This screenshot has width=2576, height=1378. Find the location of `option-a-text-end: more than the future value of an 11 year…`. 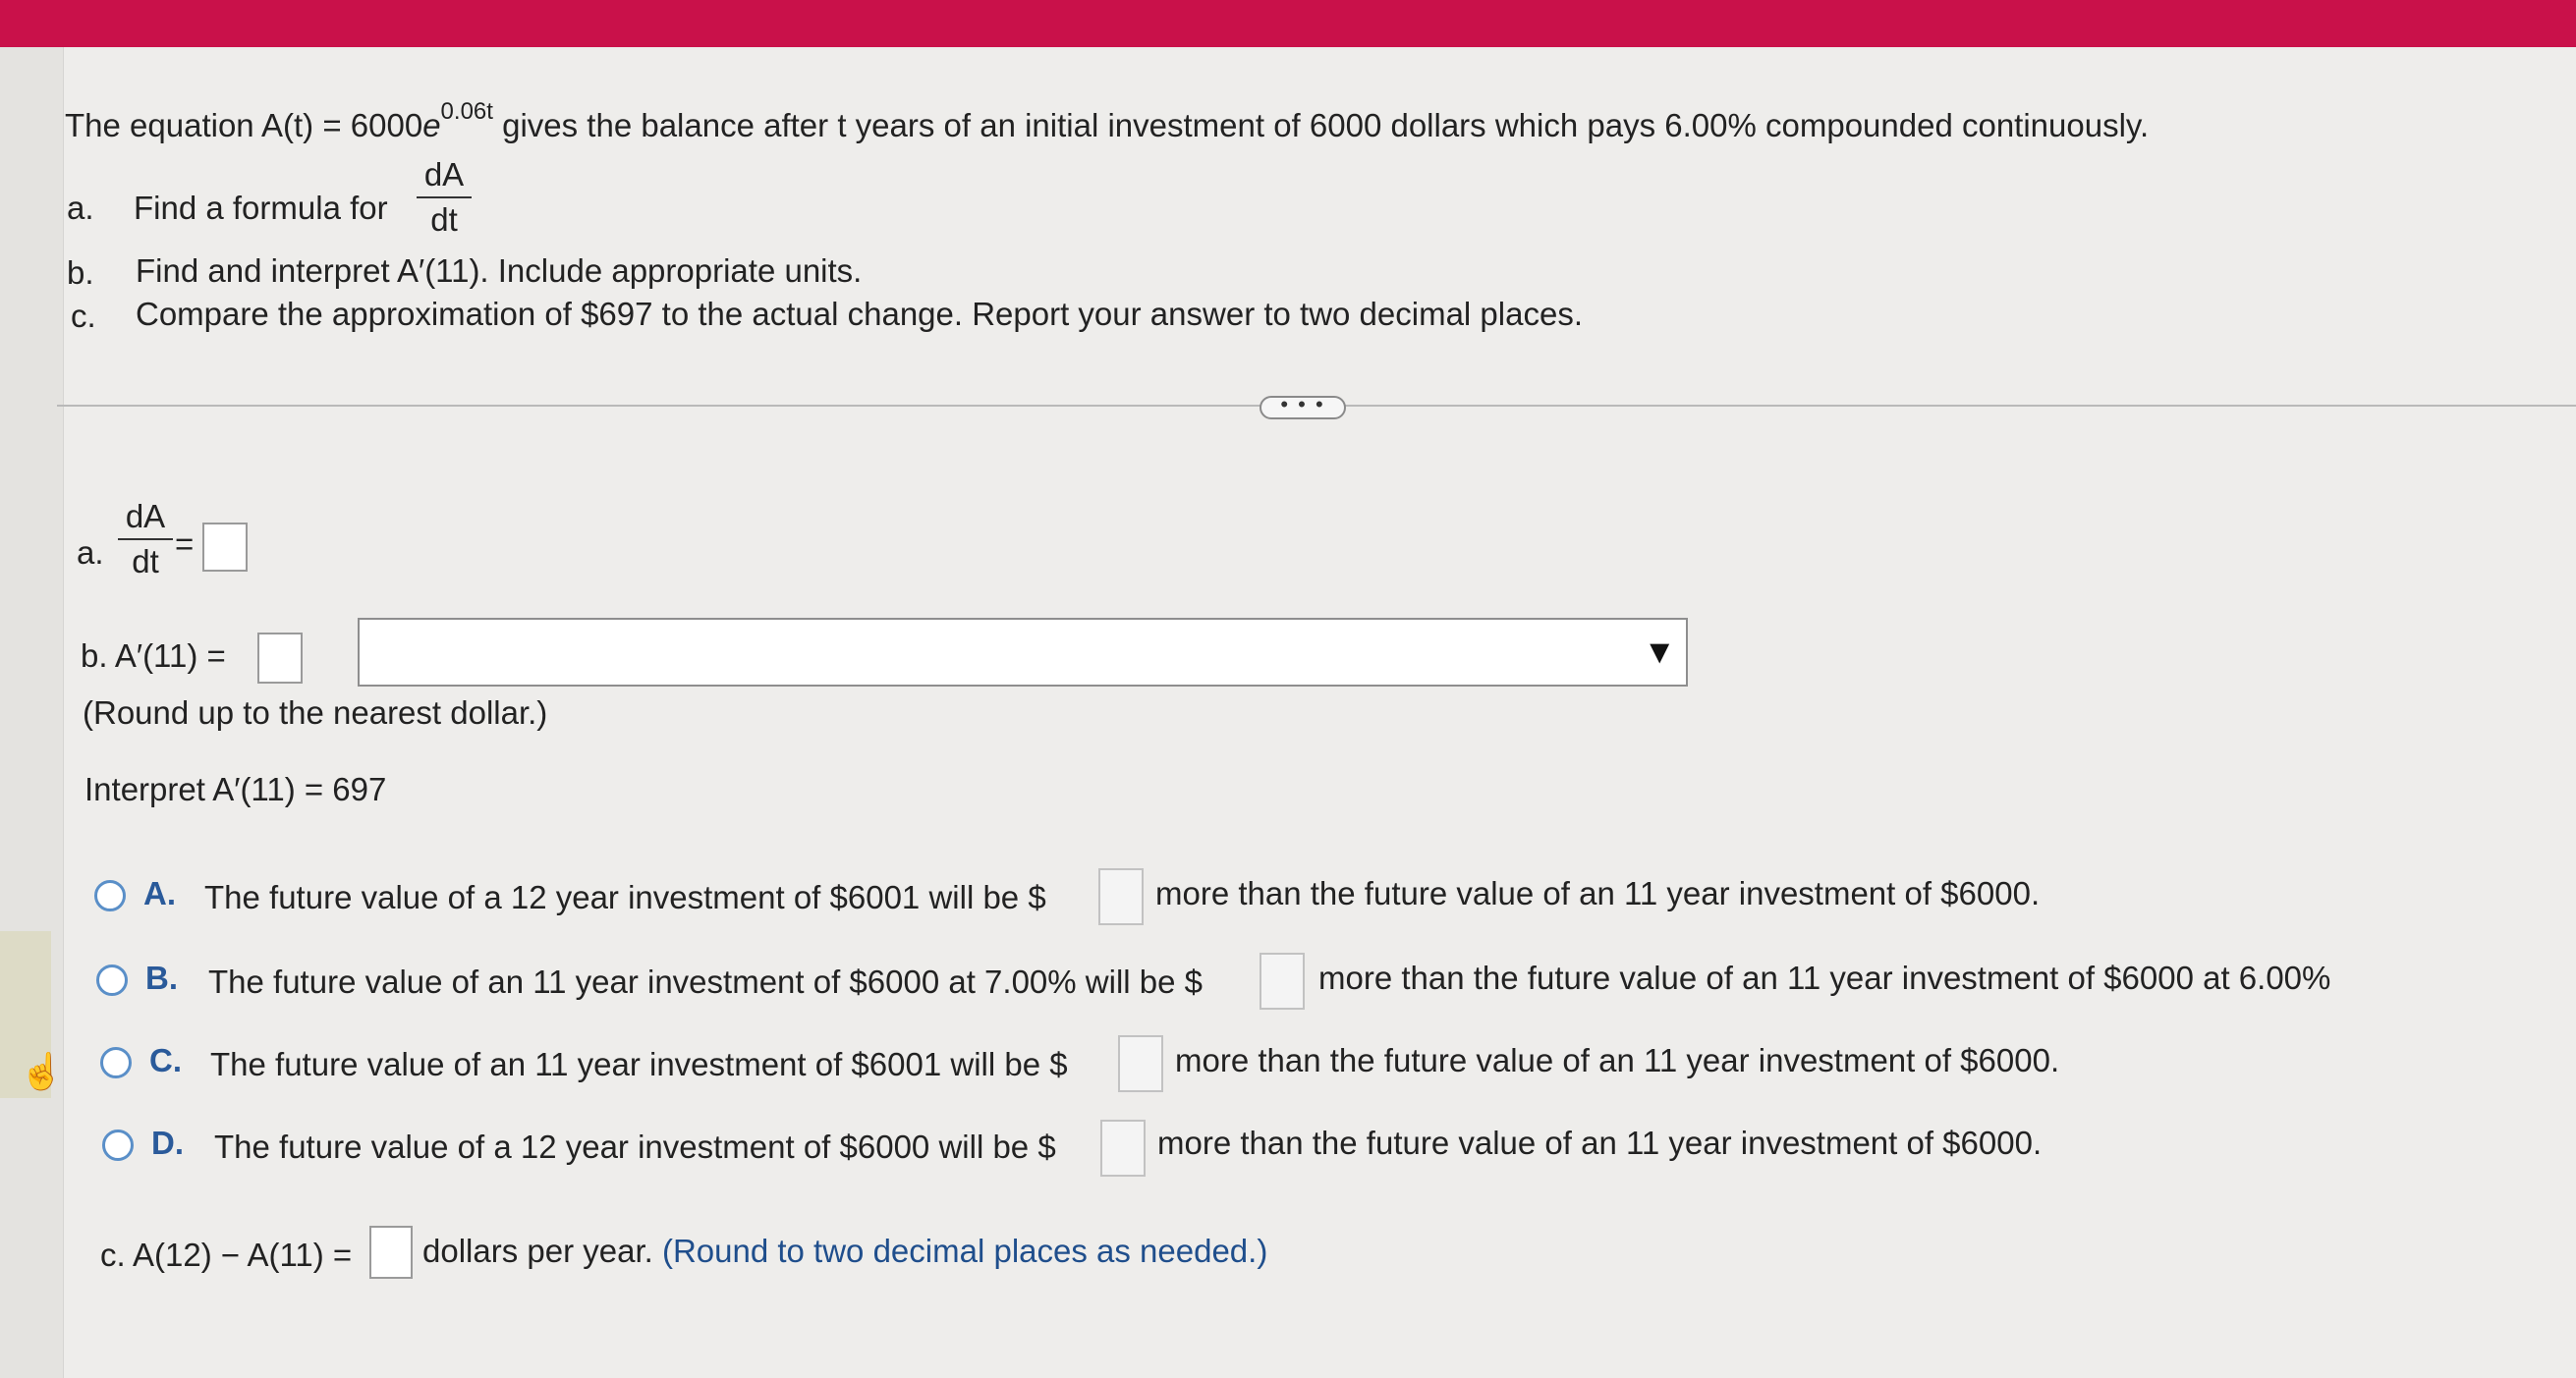

option-a-text-end: more than the future value of an 11 year… is located at coordinates (1598, 893).